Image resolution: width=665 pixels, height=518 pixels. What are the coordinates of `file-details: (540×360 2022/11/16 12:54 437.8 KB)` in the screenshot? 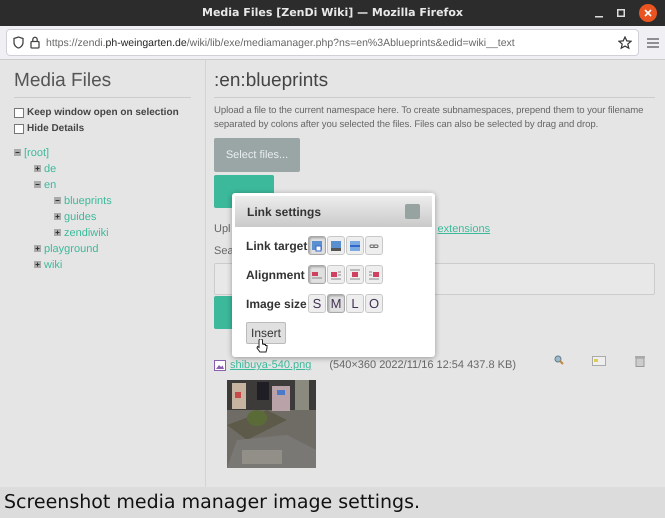 It's located at (422, 366).